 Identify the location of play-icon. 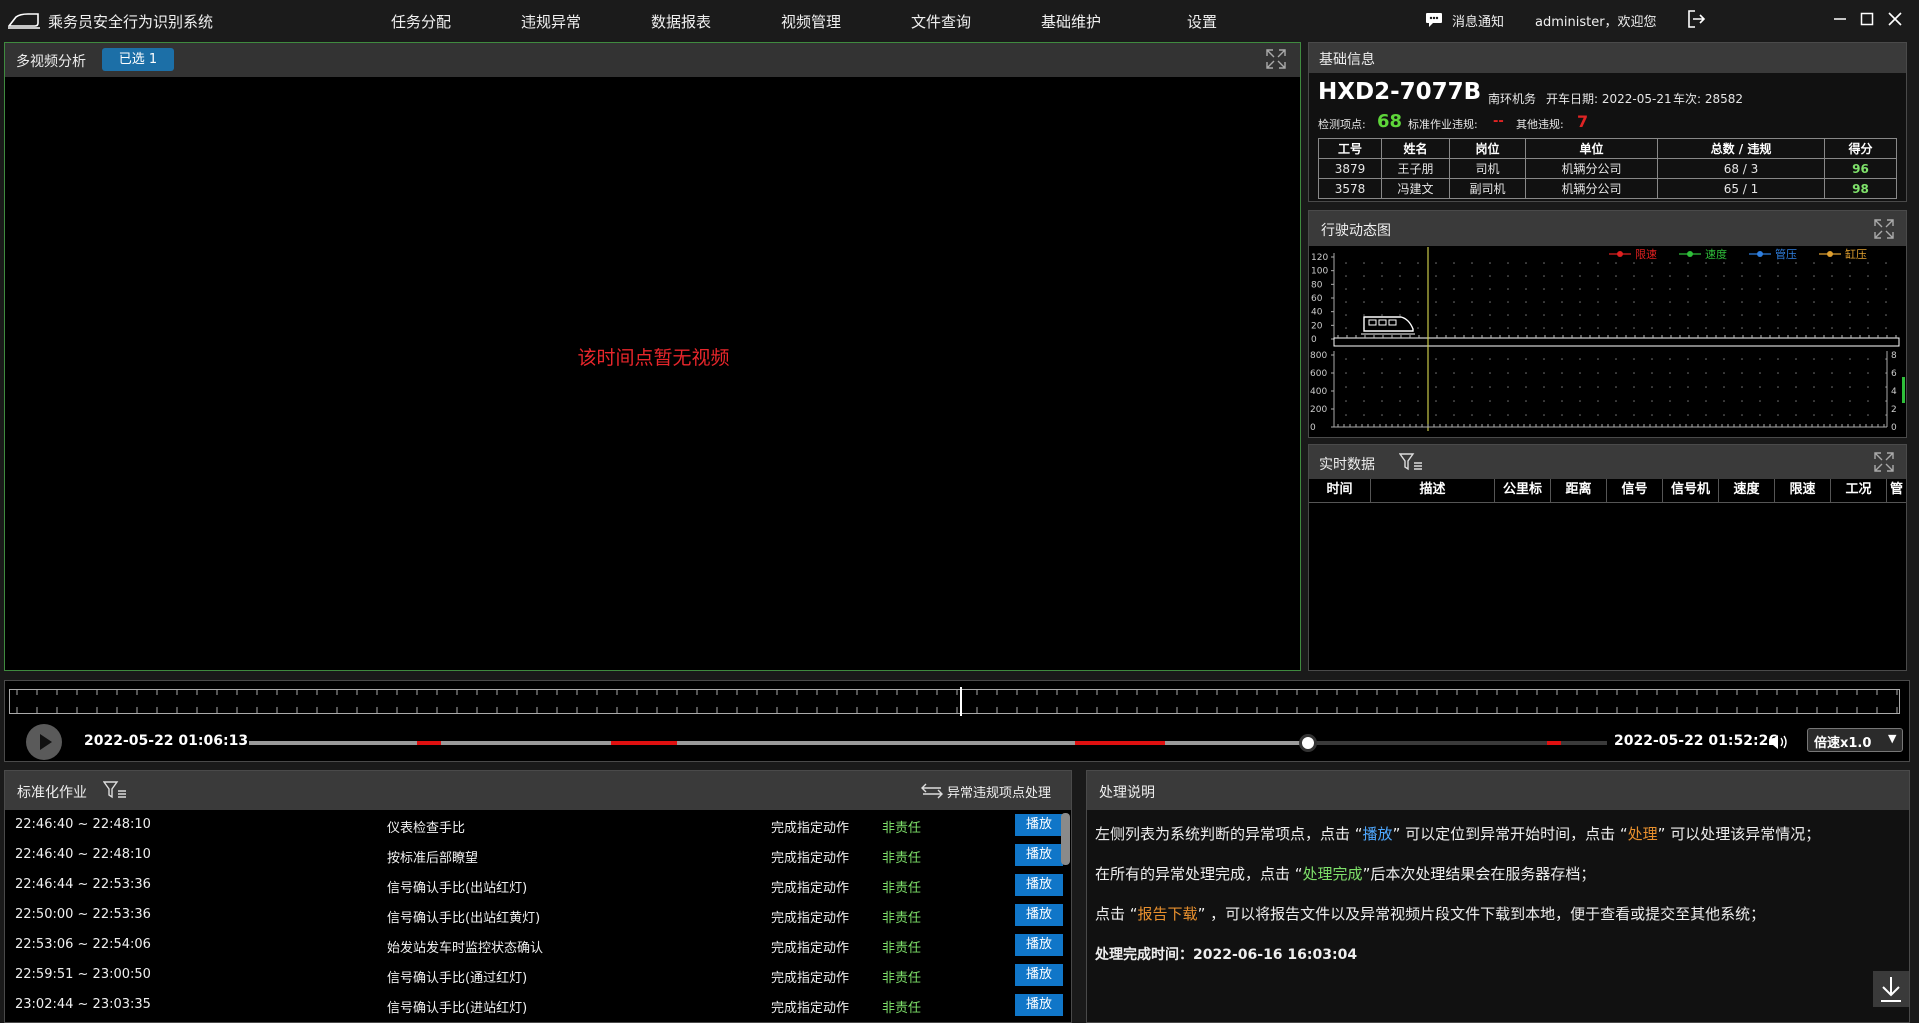
(44, 742).